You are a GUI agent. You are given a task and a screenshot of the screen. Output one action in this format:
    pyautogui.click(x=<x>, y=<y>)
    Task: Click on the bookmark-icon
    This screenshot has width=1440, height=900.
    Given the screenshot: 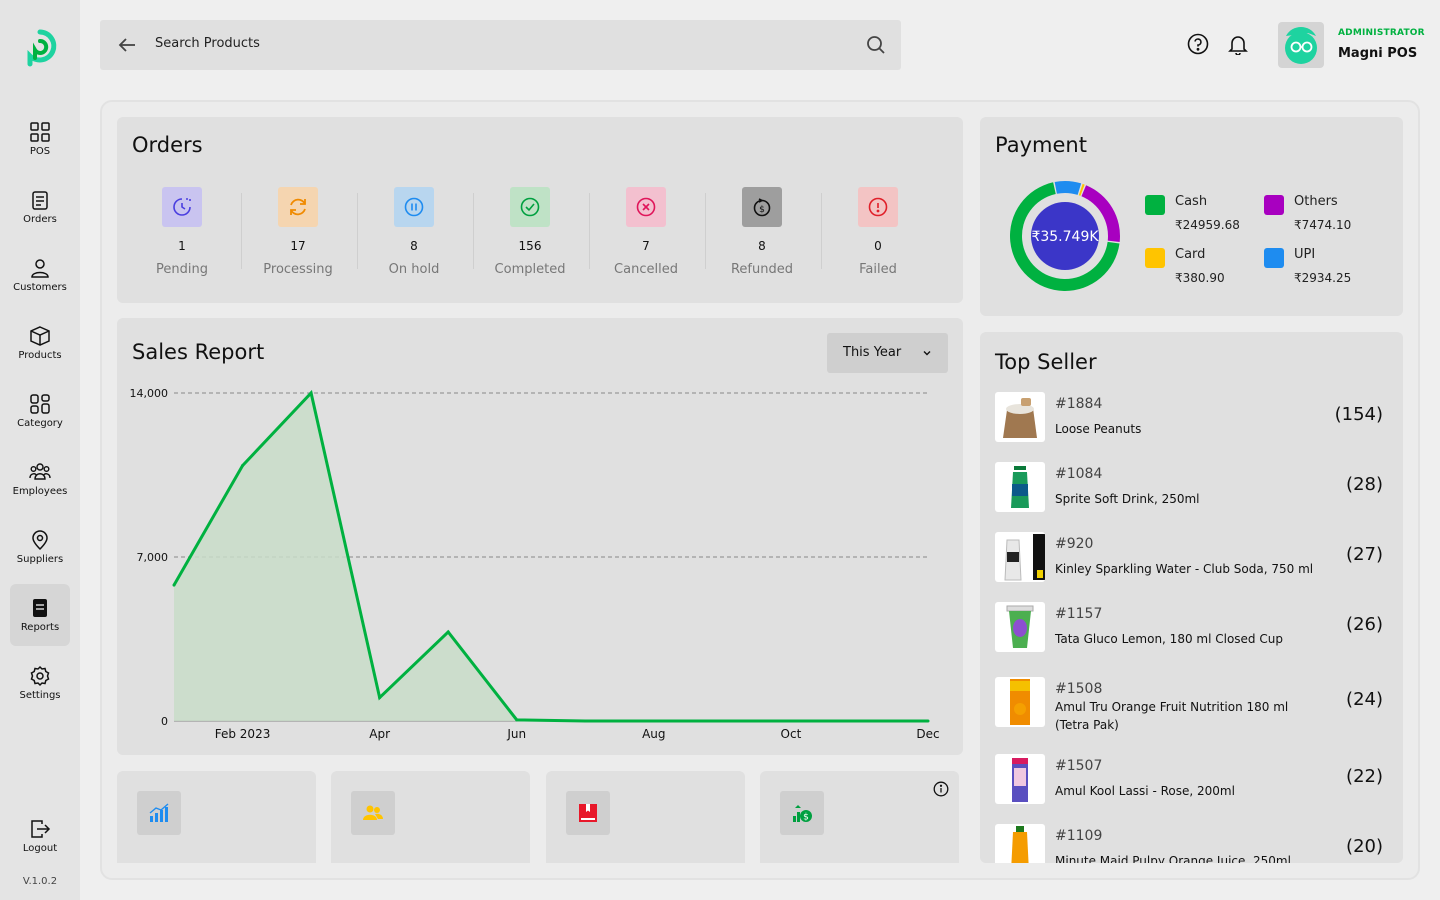 What is the action you would take?
    pyautogui.click(x=588, y=813)
    